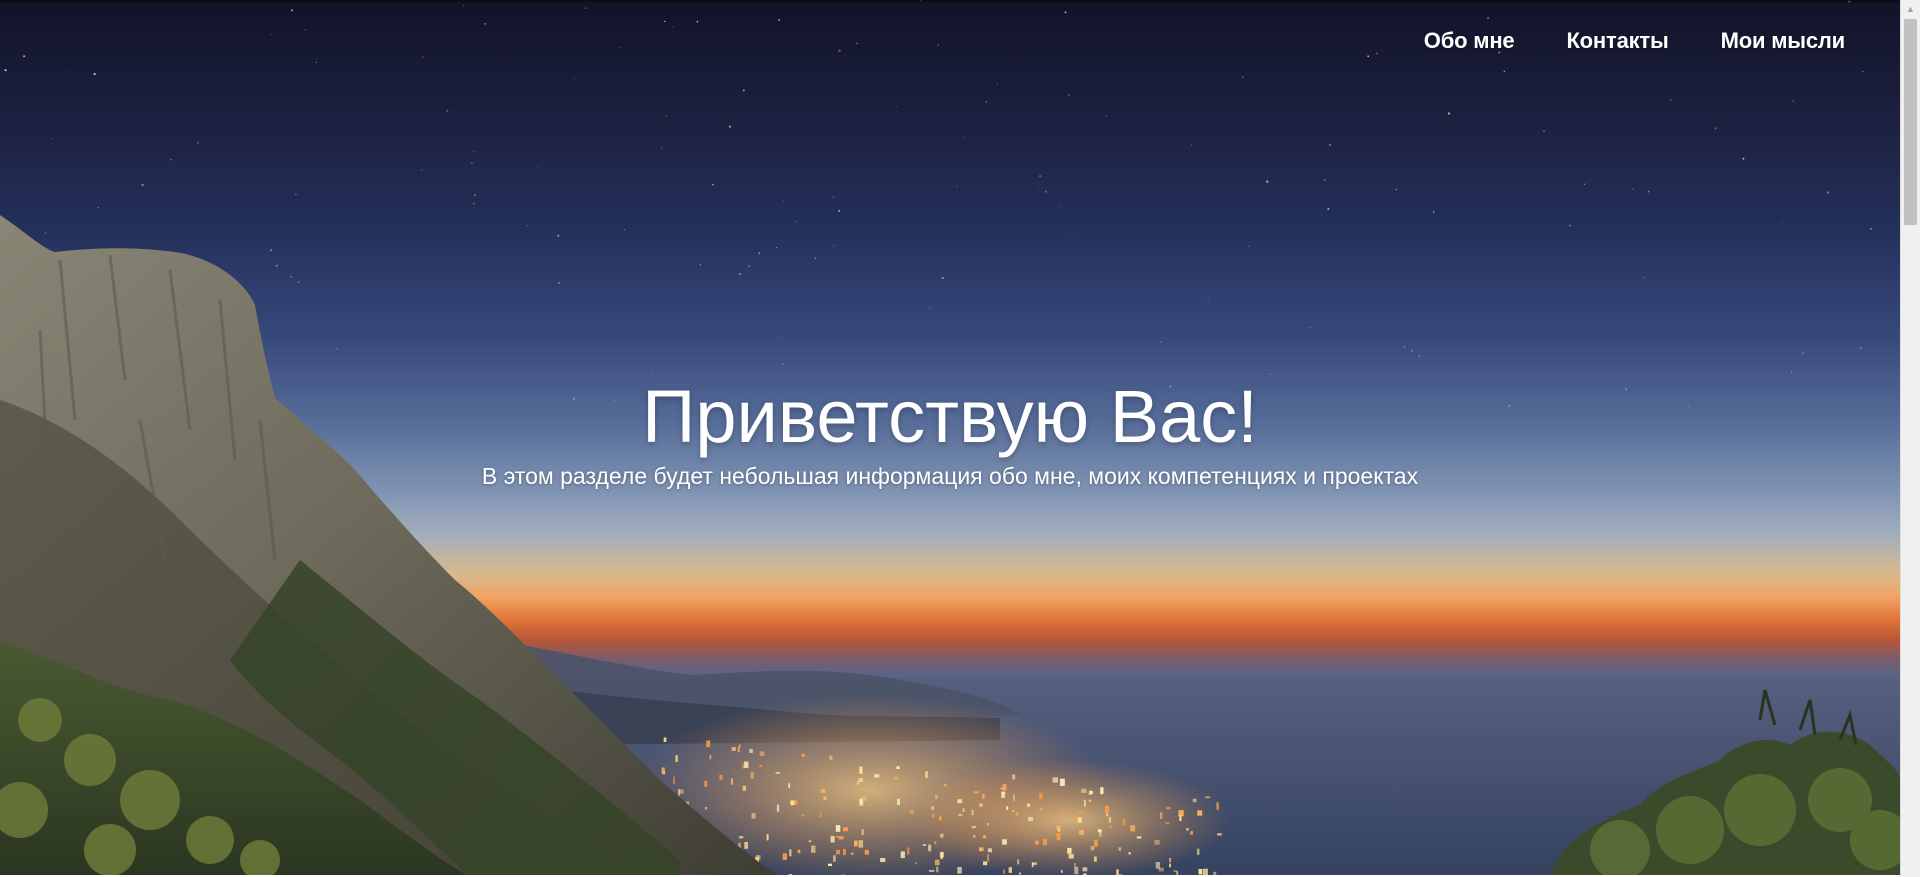 The width and height of the screenshot is (1920, 877). I want to click on hero-title: Приветствую Вас!, so click(950, 416).